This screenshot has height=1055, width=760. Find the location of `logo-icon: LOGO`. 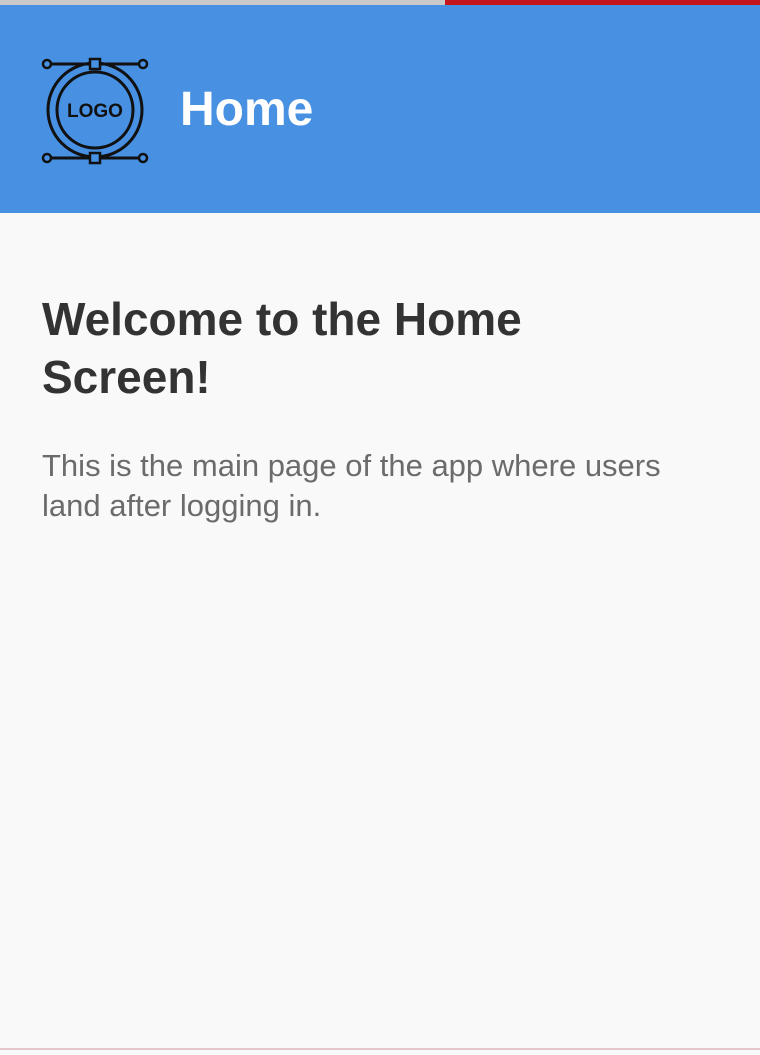

logo-icon: LOGO is located at coordinates (95, 111).